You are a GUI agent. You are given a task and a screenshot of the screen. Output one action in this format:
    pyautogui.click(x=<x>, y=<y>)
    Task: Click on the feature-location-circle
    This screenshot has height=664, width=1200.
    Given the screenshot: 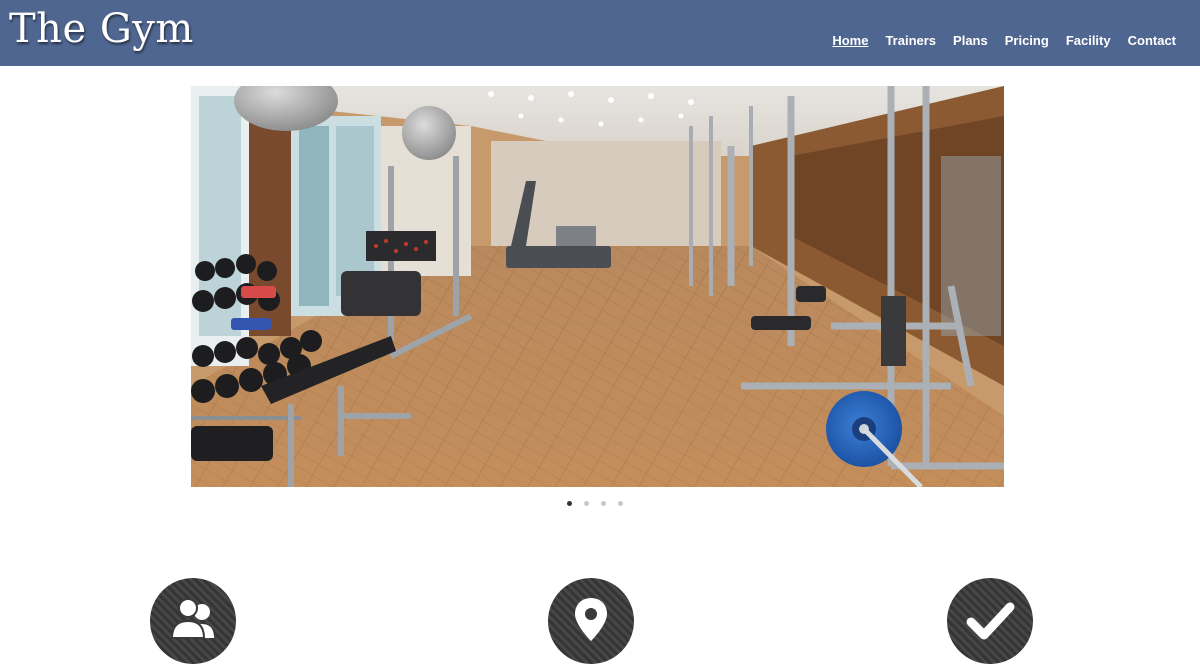 What is the action you would take?
    pyautogui.click(x=591, y=621)
    